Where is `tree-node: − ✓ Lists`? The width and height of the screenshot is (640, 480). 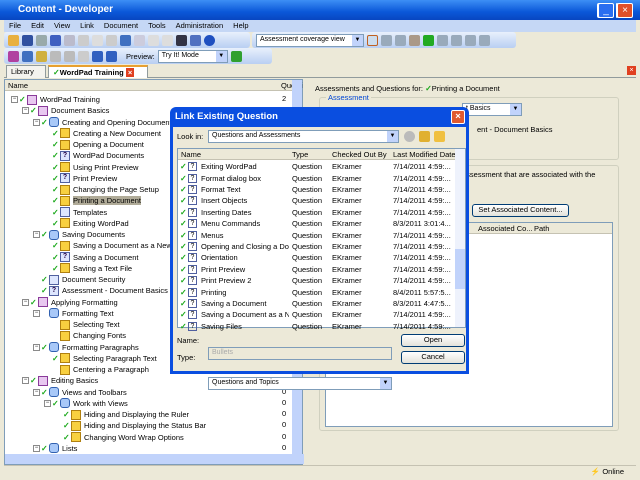
tree-node: − ✓ Lists is located at coordinates (55, 448).